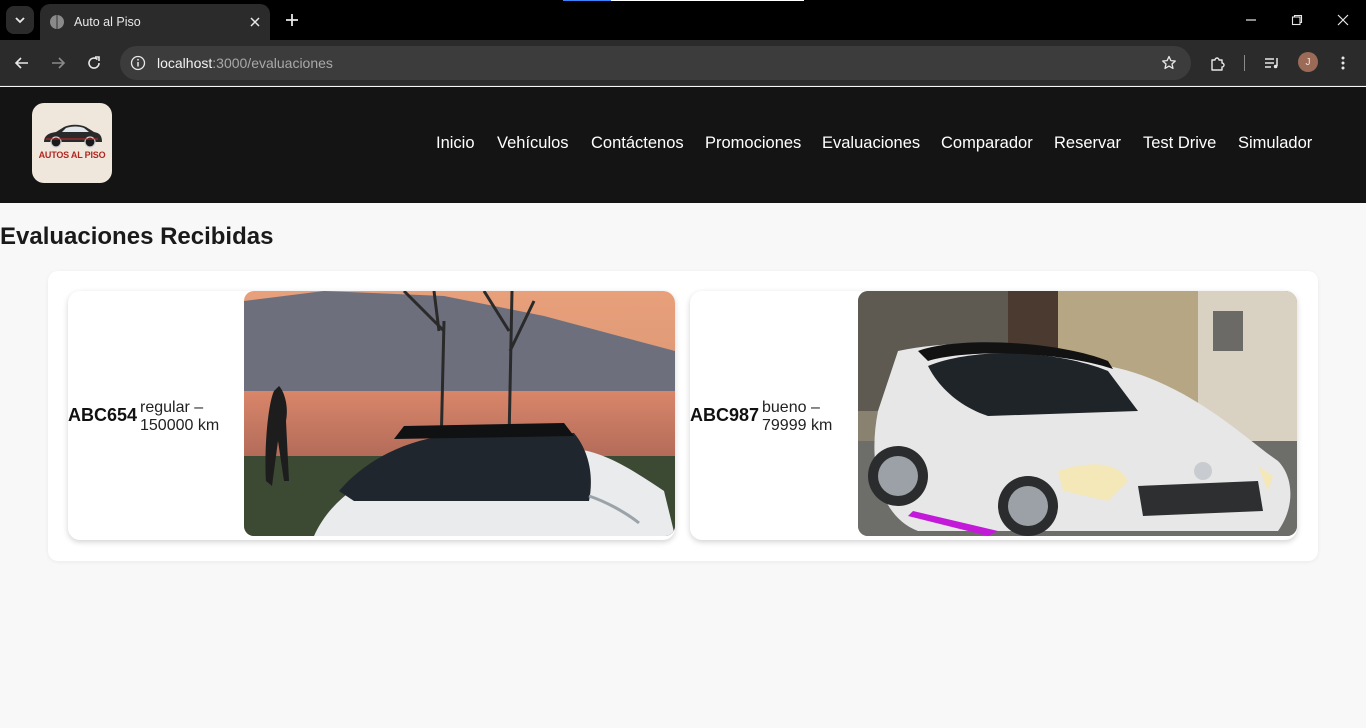 This screenshot has width=1366, height=728. I want to click on nav-link-vehiculos: Vehículos, so click(533, 143).